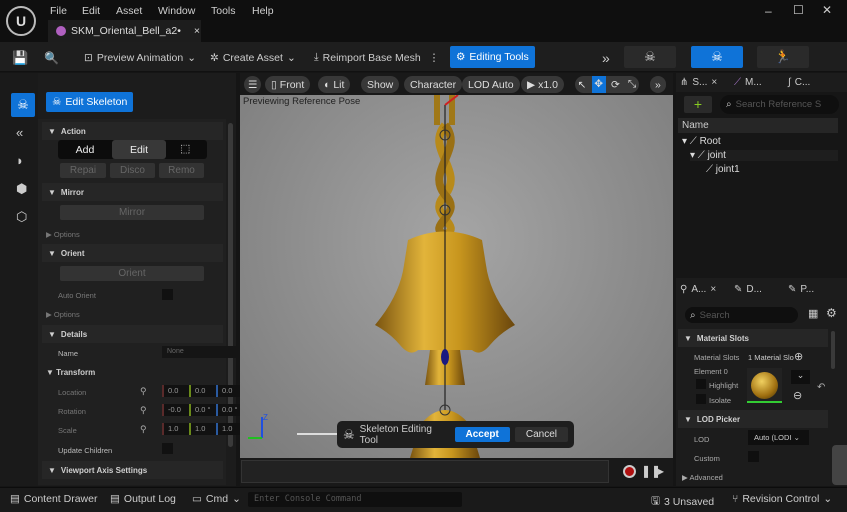 The width and height of the screenshot is (847, 512). What do you see at coordinates (229, 410) in the screenshot?
I see `rotation-z: 0.0 °` at bounding box center [229, 410].